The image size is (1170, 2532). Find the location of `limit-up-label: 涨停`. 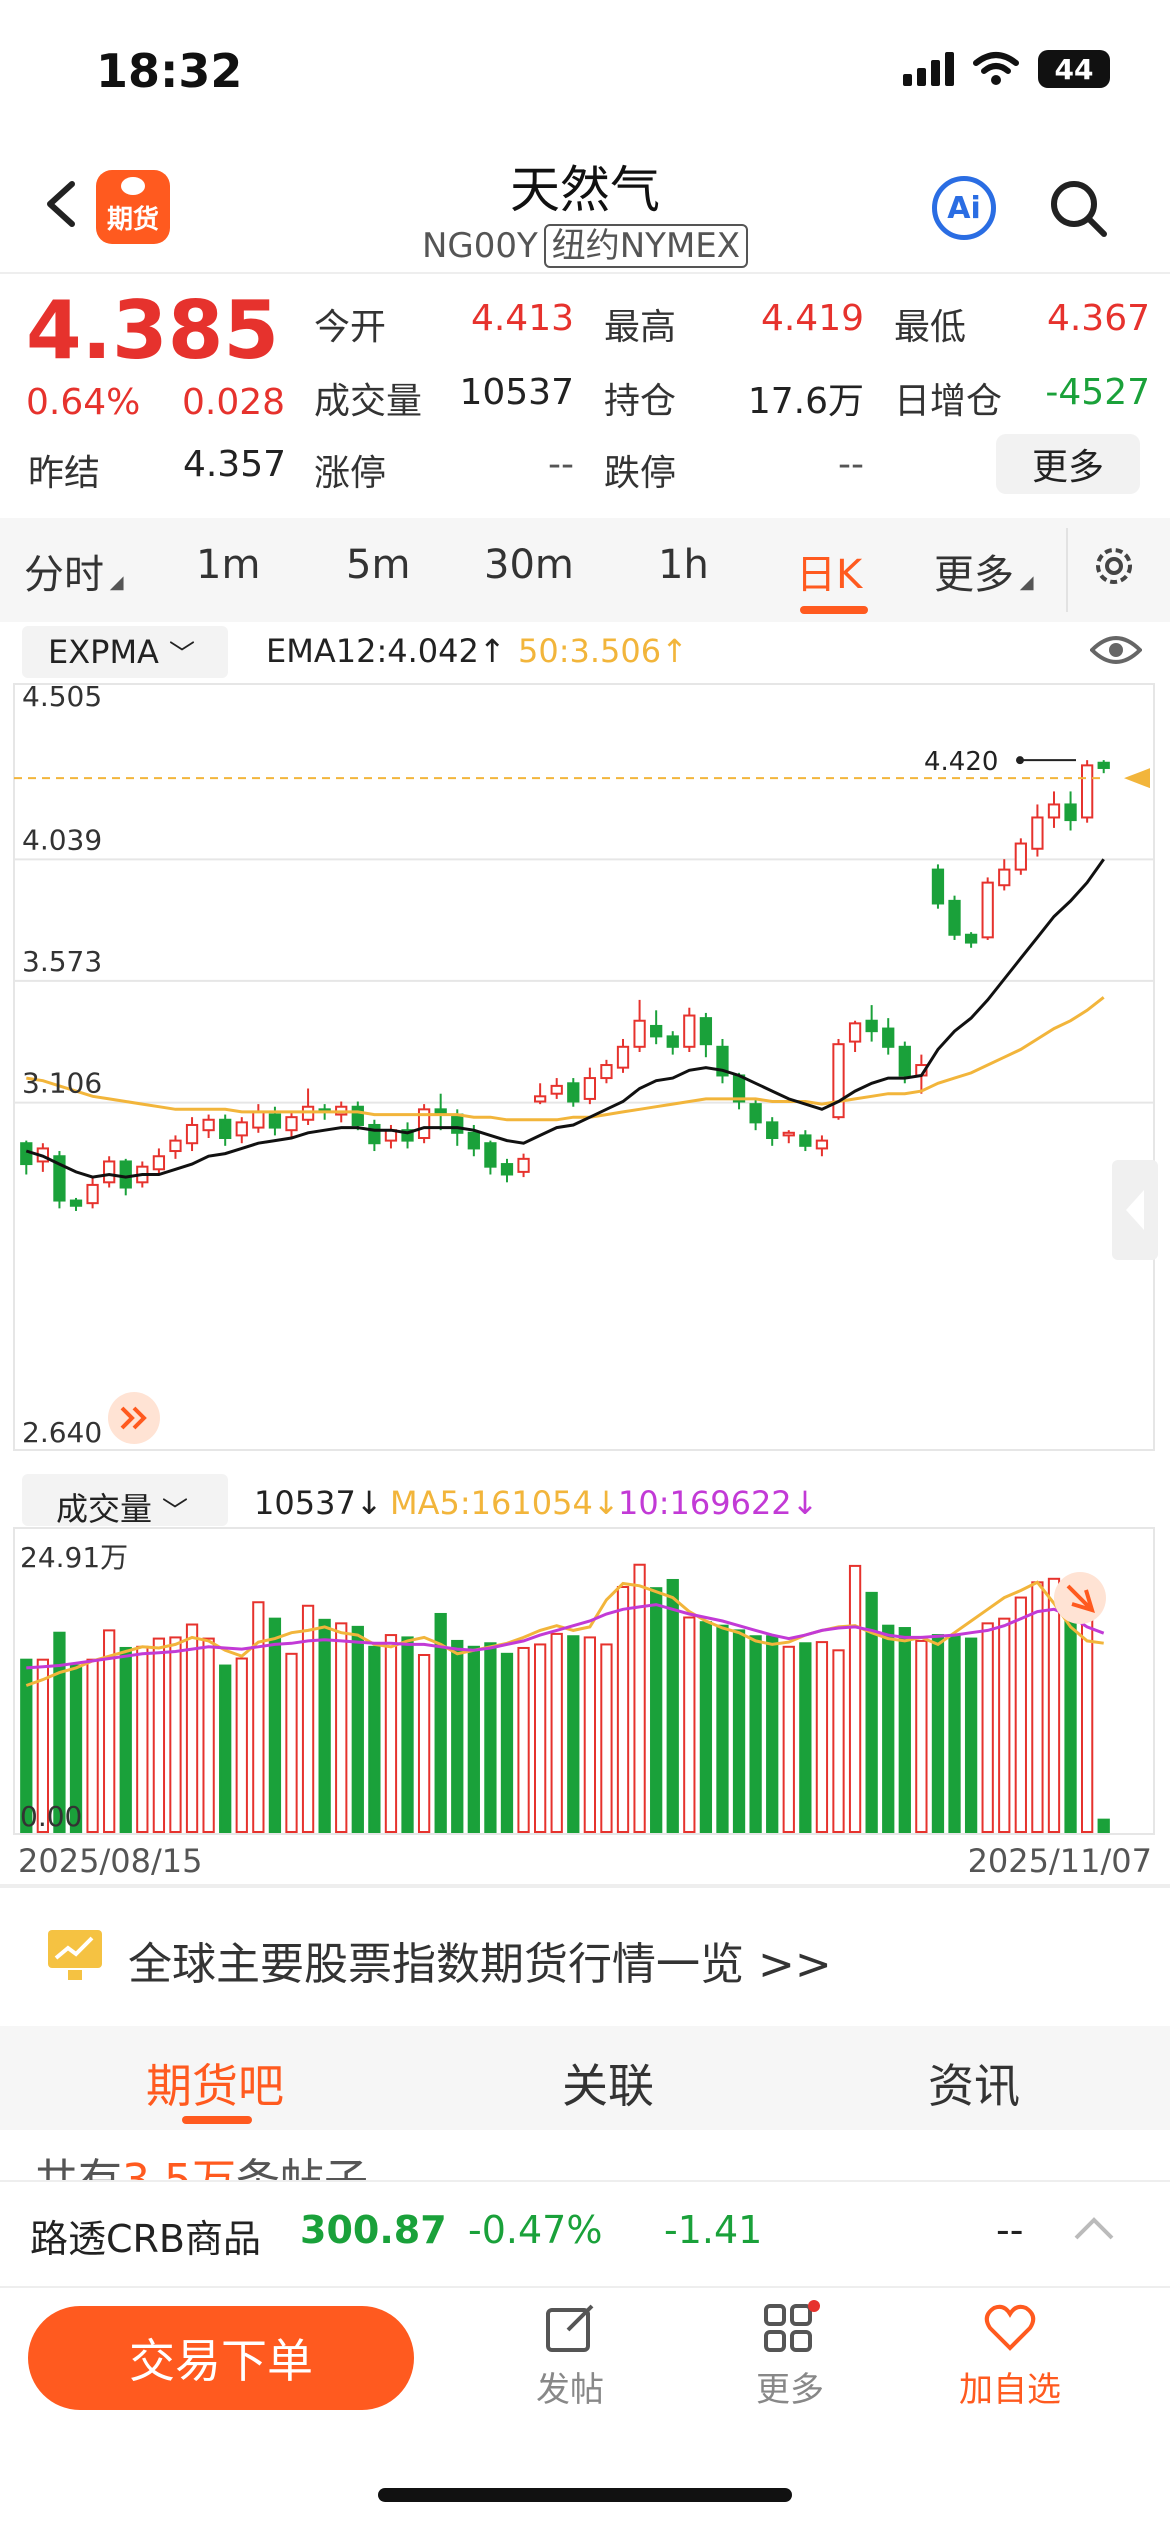

limit-up-label: 涨停 is located at coordinates (350, 473).